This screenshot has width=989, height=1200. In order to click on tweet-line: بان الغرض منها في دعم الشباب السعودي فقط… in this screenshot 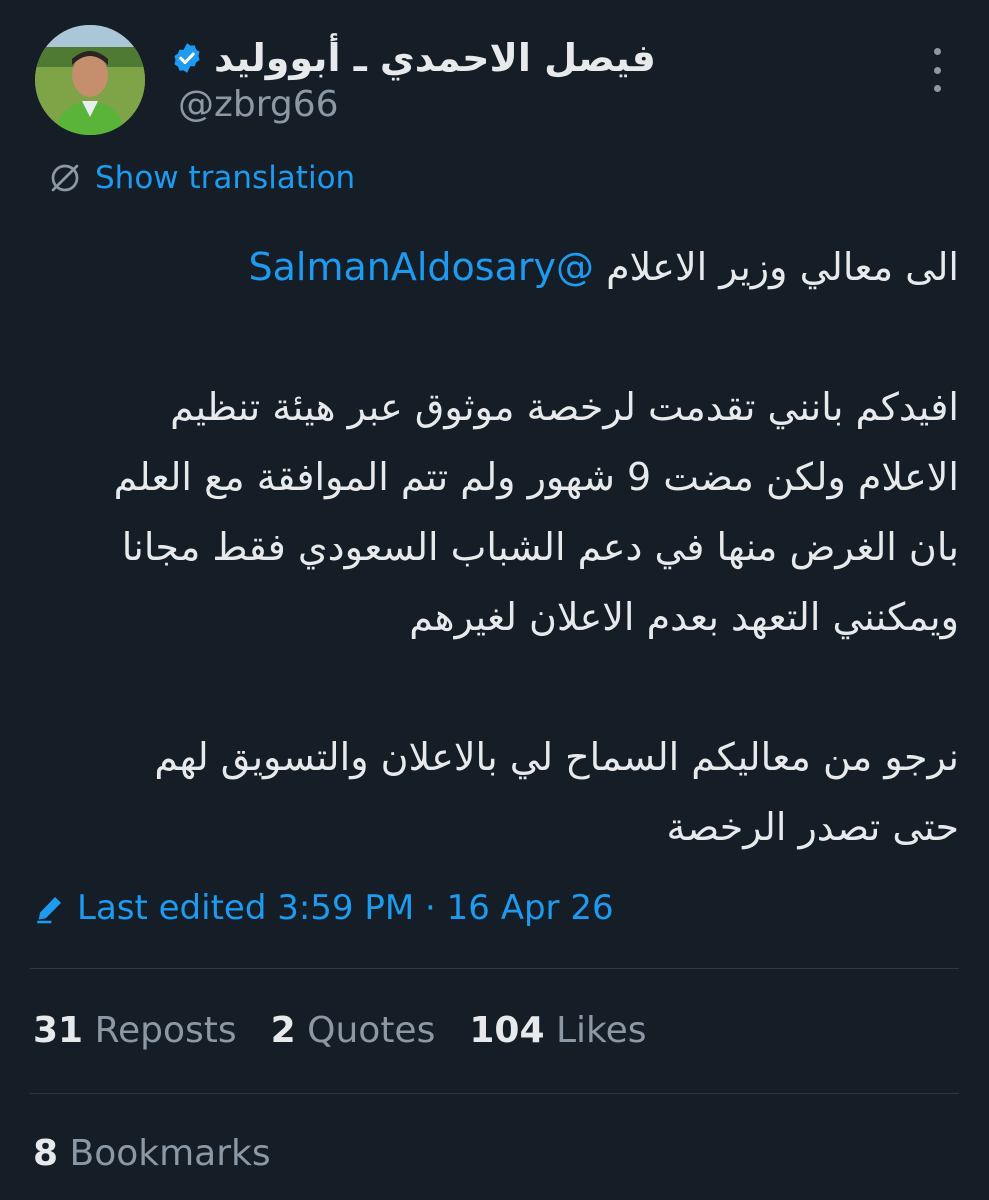, I will do `click(540, 547)`.